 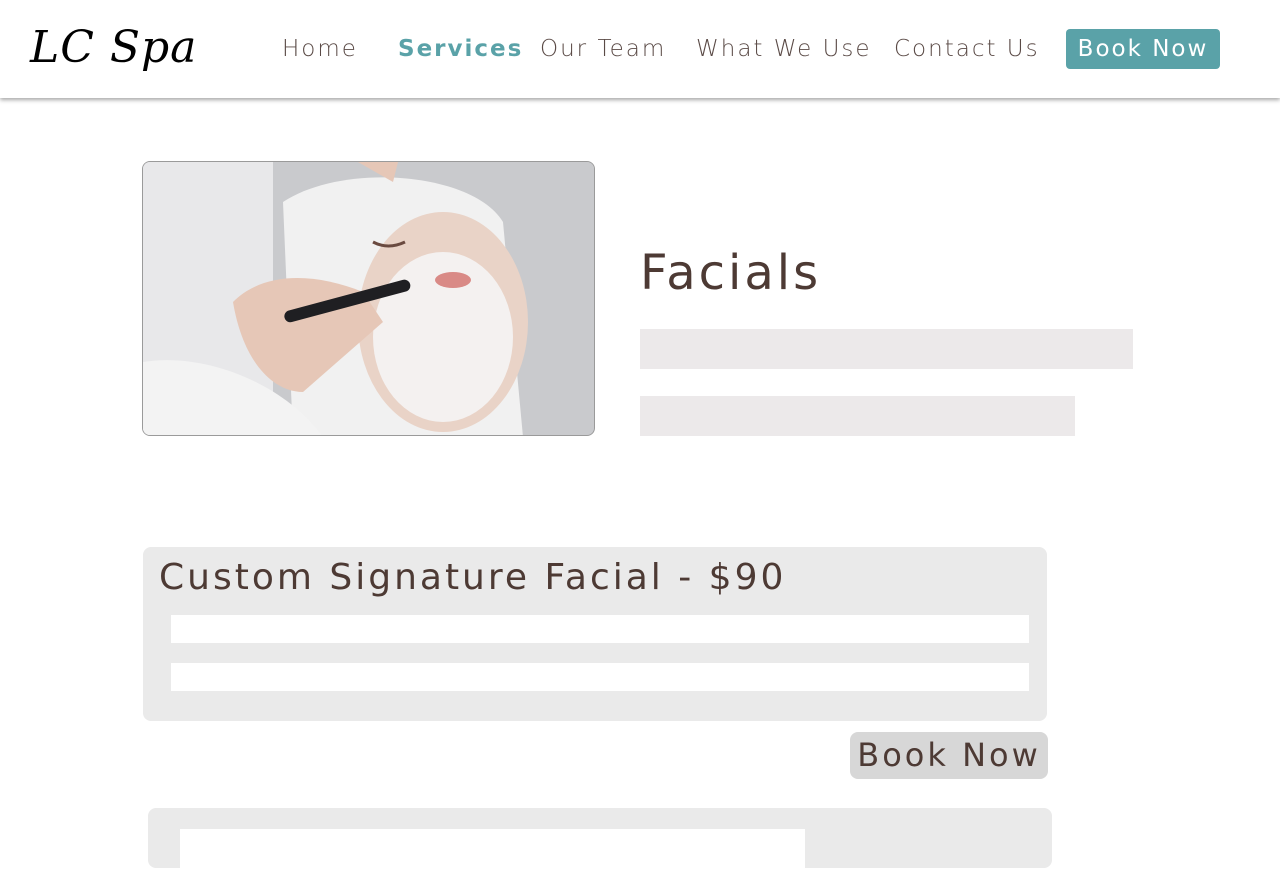 What do you see at coordinates (731, 273) in the screenshot?
I see `page-title: Facials` at bounding box center [731, 273].